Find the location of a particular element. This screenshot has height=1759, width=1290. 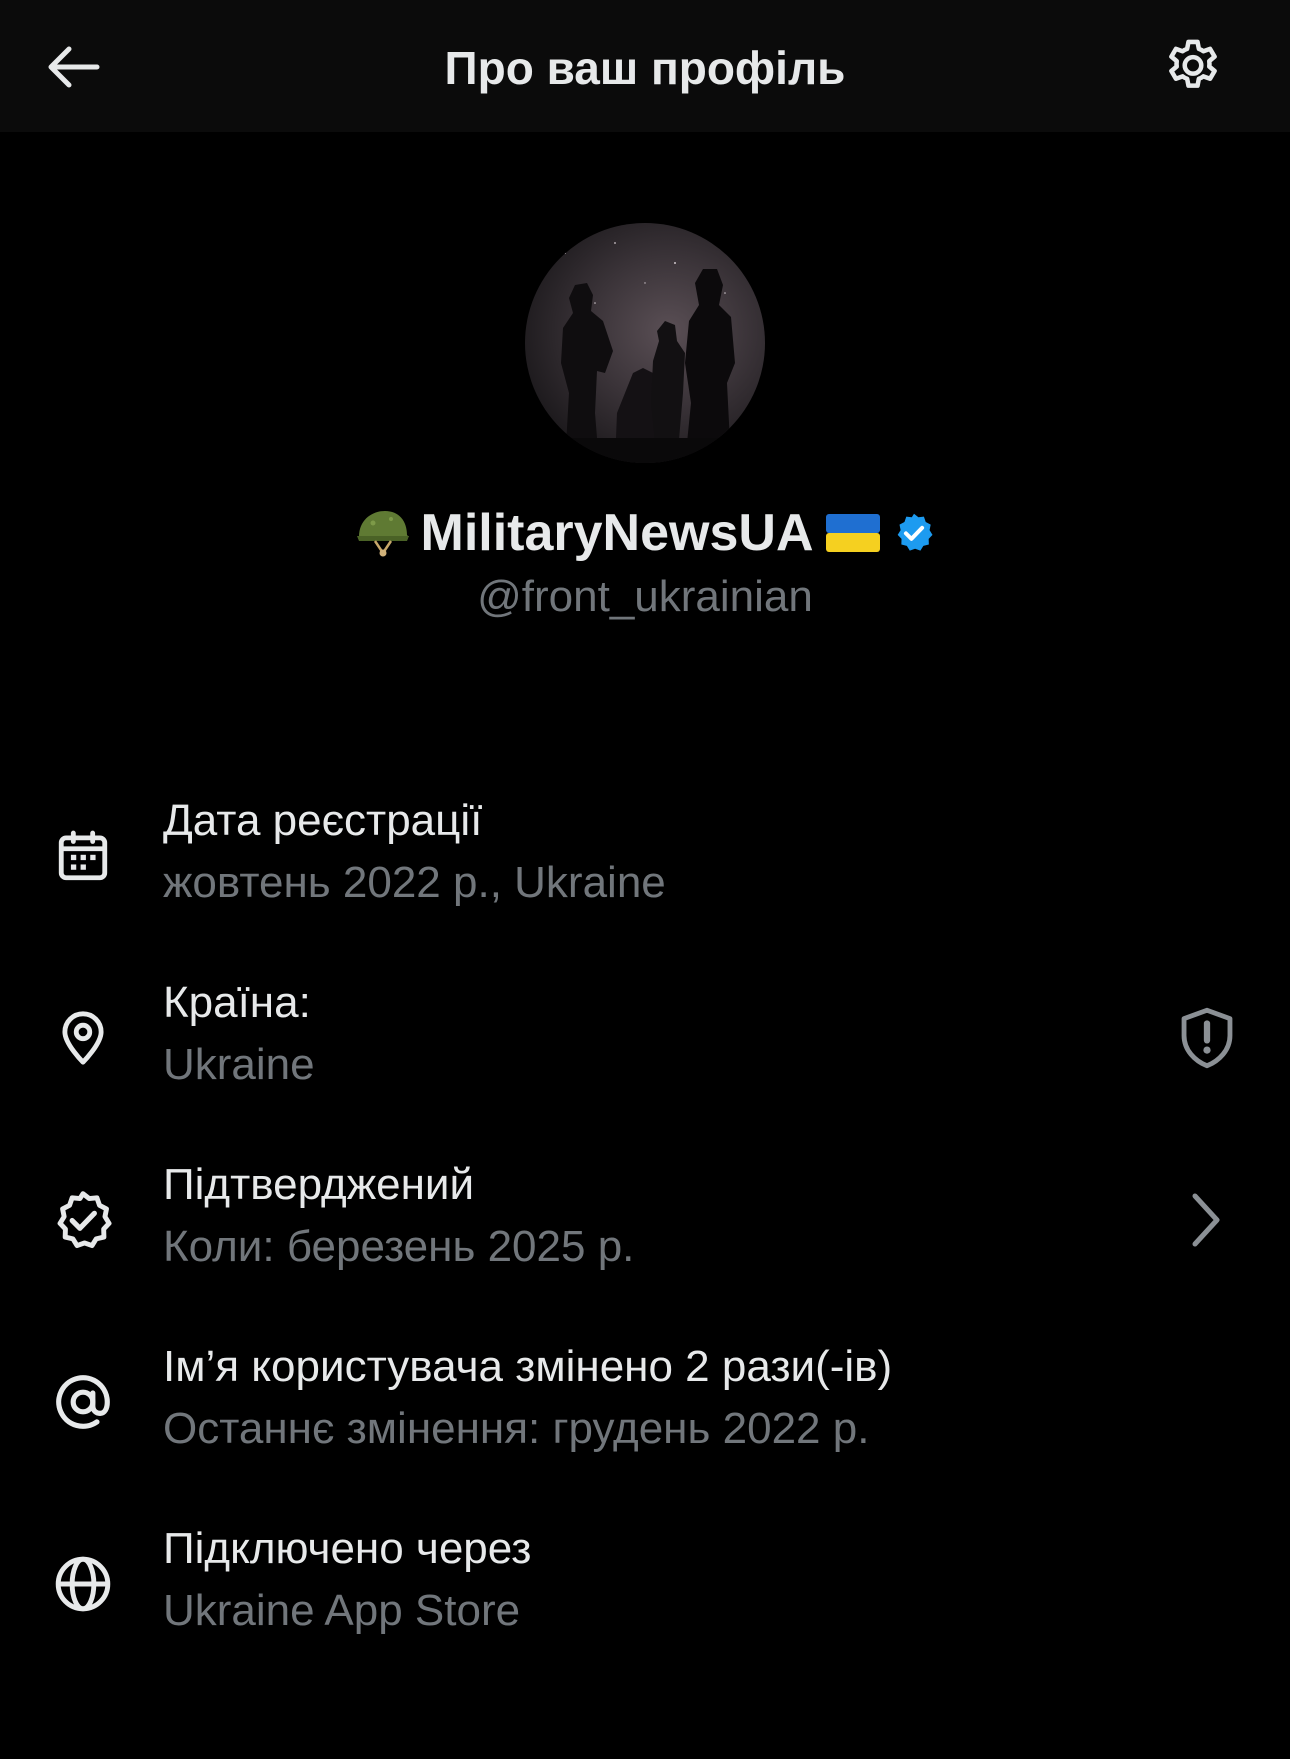

info-subtitle: Коли: березень 2025 р. is located at coordinates (399, 1246).